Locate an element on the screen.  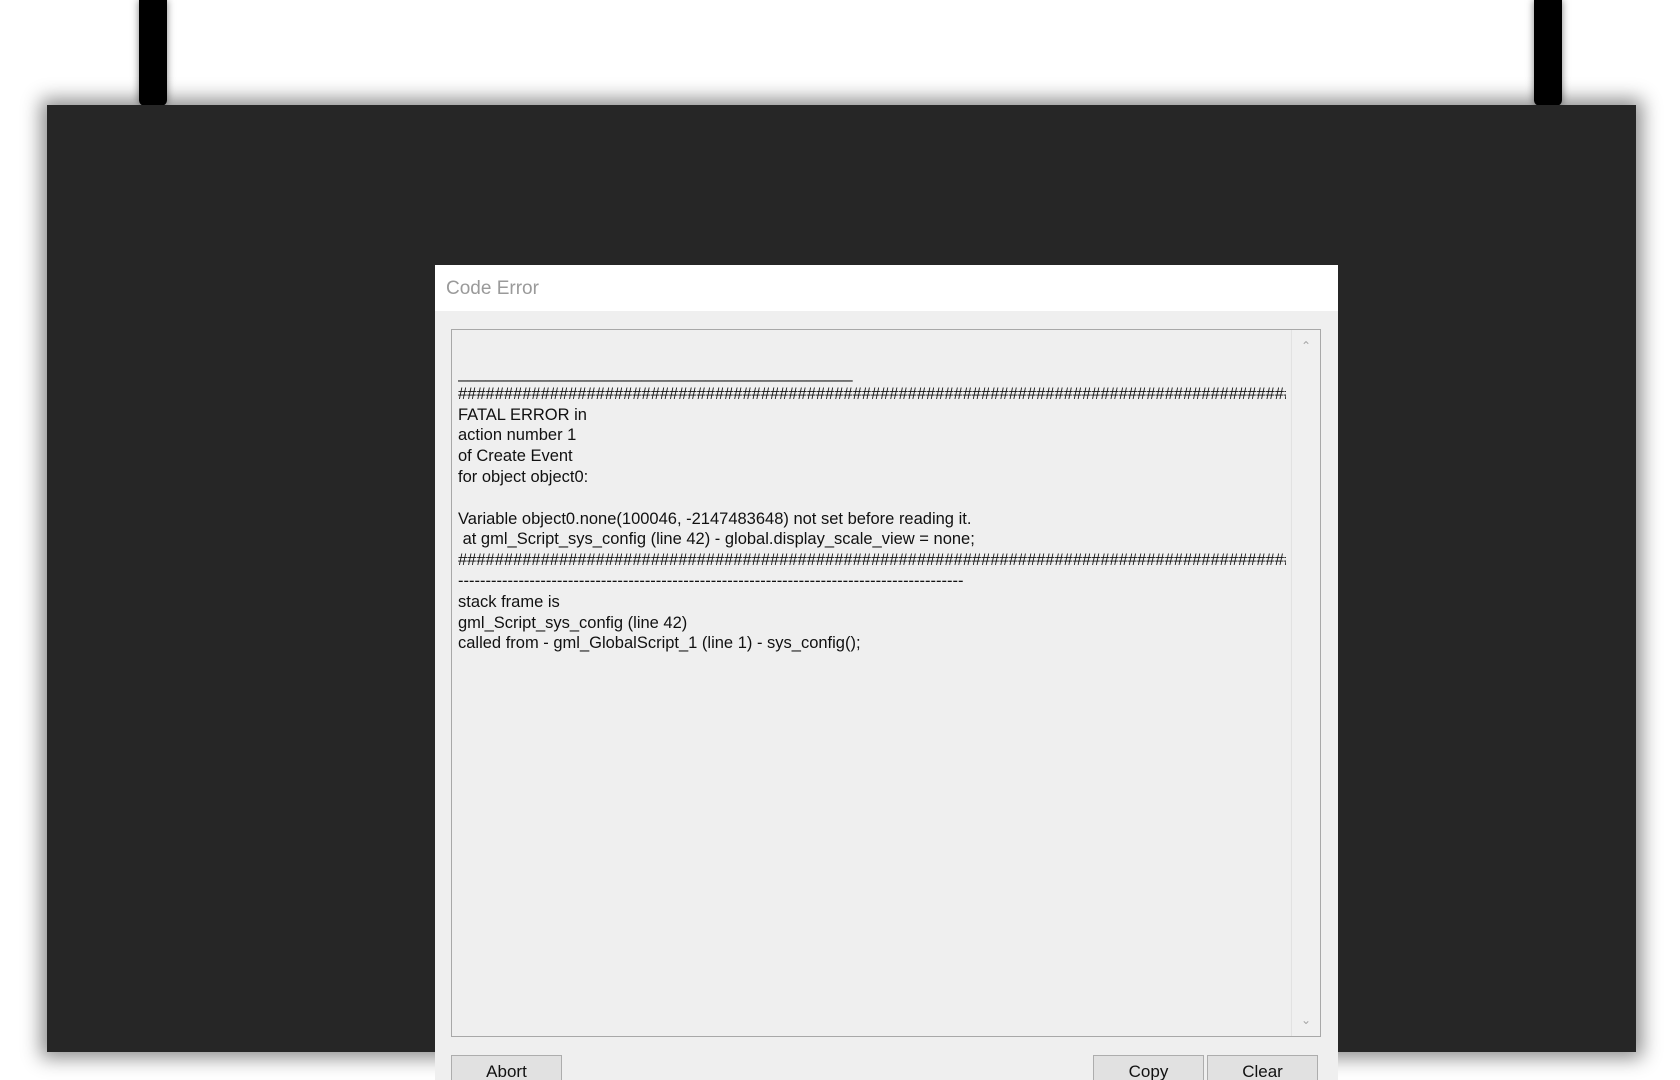
left-hanging-strap is located at coordinates (153, 53).